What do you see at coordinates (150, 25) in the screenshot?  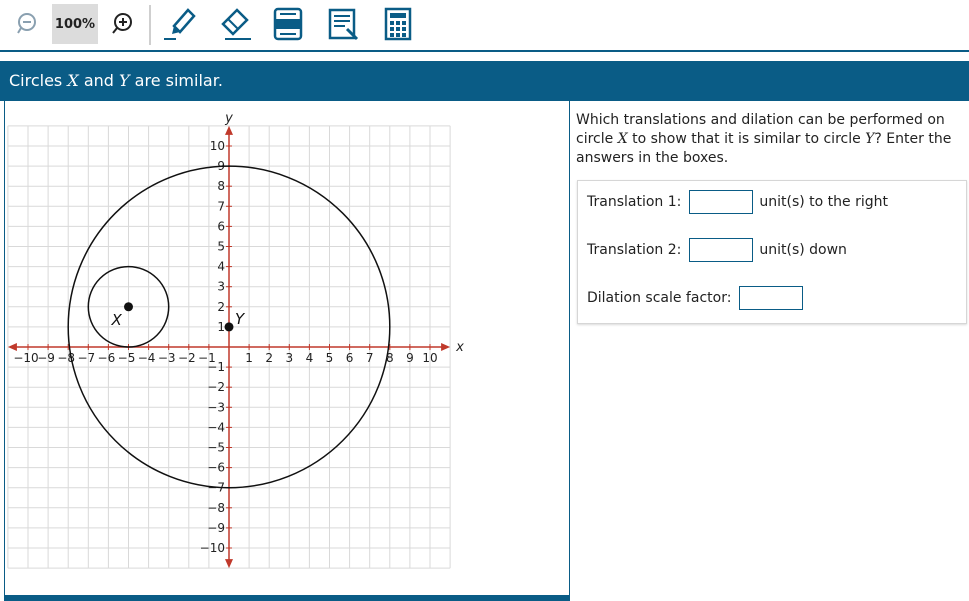 I see `toolbar-divider` at bounding box center [150, 25].